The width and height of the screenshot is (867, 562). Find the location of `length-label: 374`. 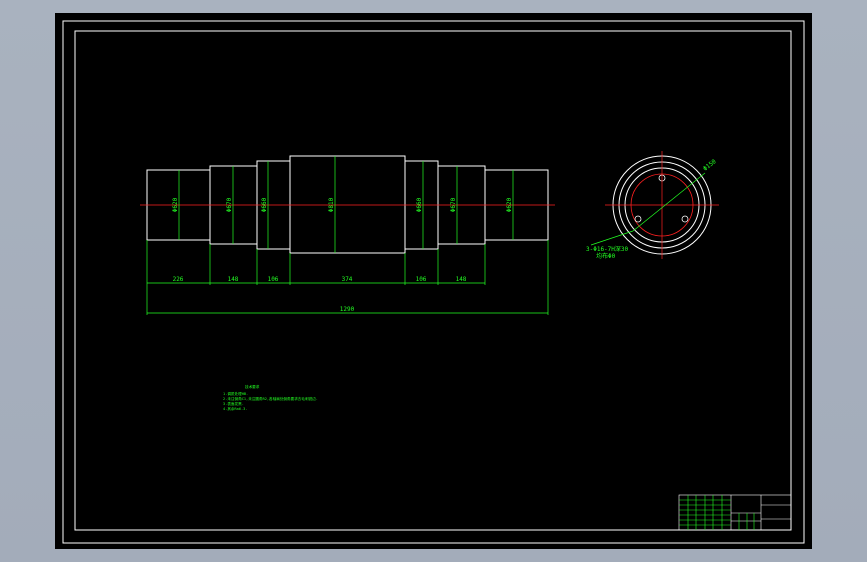

length-label: 374 is located at coordinates (347, 279).